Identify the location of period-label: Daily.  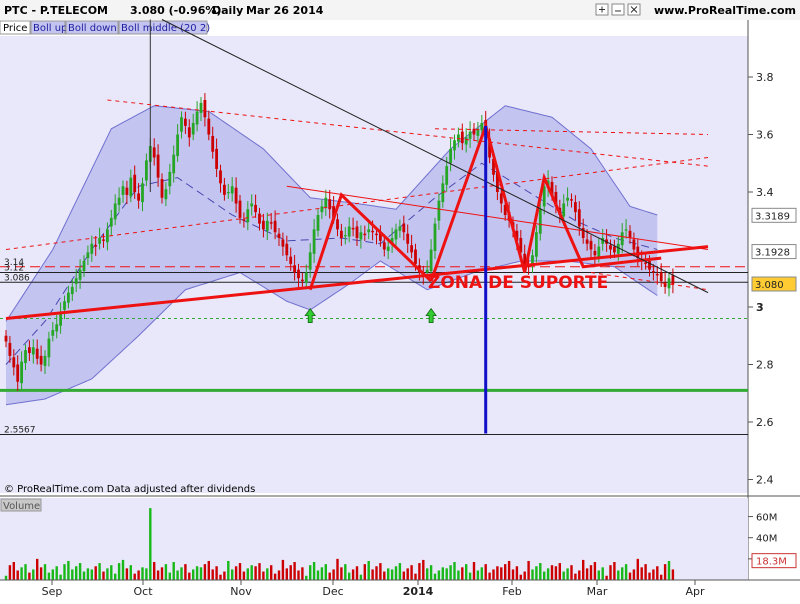
(227, 10).